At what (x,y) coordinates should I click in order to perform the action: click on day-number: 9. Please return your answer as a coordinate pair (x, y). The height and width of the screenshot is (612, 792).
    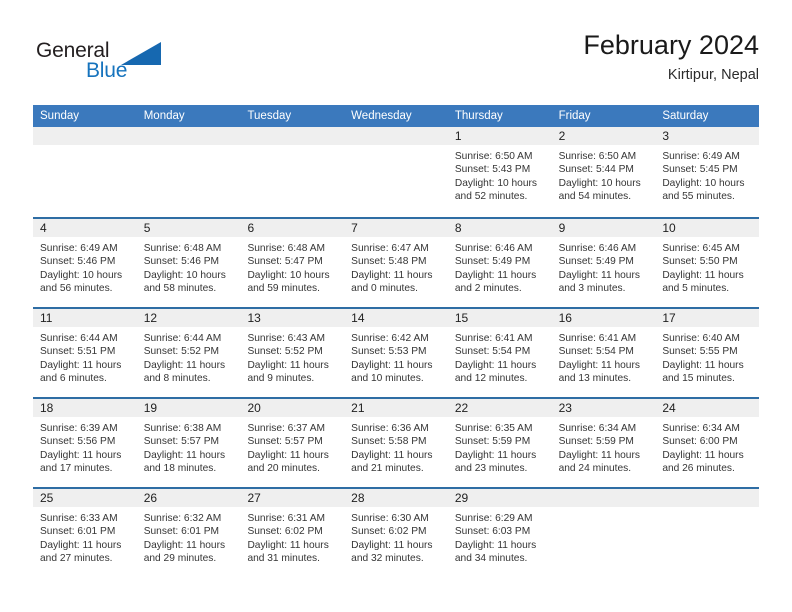
    Looking at the image, I should click on (562, 228).